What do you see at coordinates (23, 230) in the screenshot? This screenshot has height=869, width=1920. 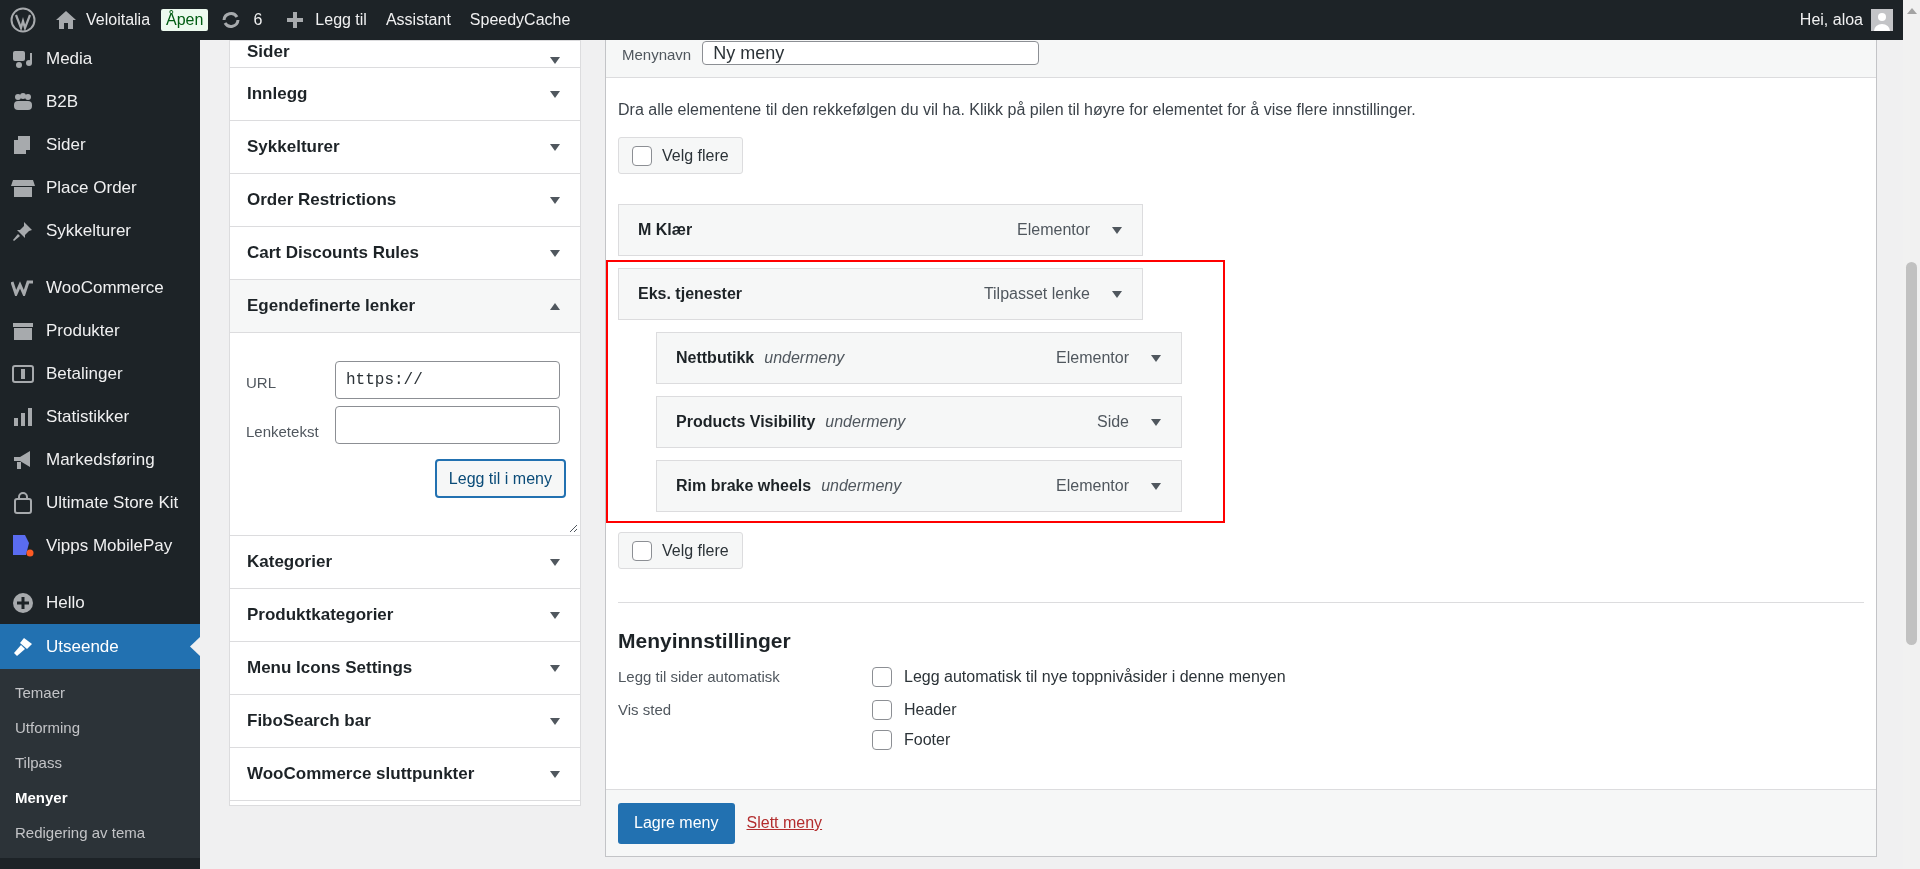 I see `pin-icon` at bounding box center [23, 230].